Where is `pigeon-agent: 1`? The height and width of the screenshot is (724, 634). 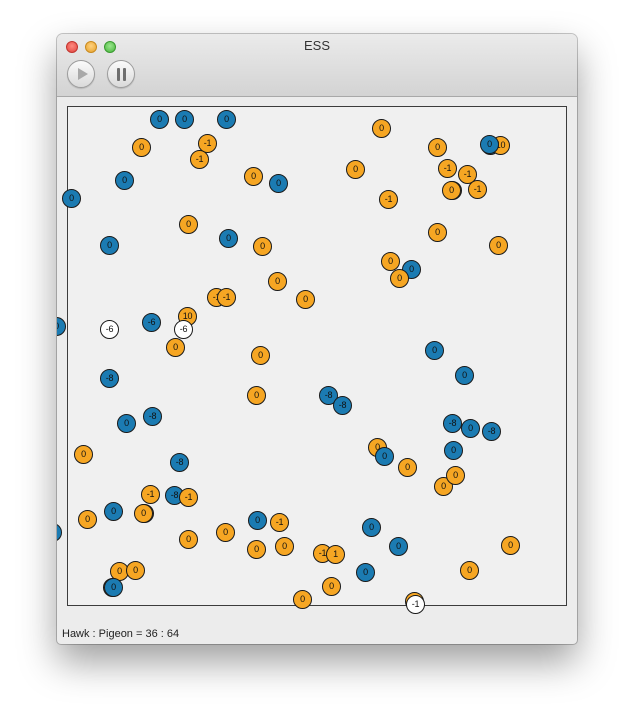 pigeon-agent: 1 is located at coordinates (335, 554).